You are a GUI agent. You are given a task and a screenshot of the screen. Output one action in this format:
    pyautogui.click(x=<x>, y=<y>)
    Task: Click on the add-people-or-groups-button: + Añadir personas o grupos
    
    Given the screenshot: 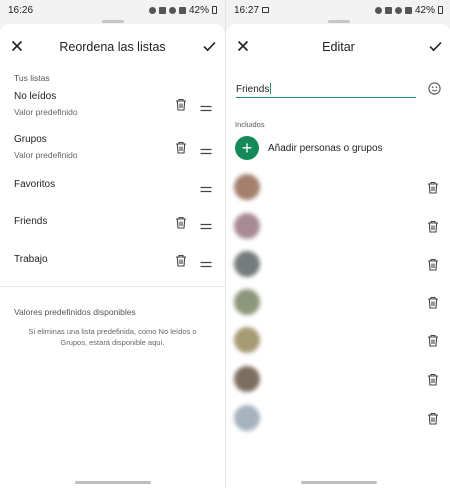 What is the action you would take?
    pyautogui.click(x=338, y=149)
    